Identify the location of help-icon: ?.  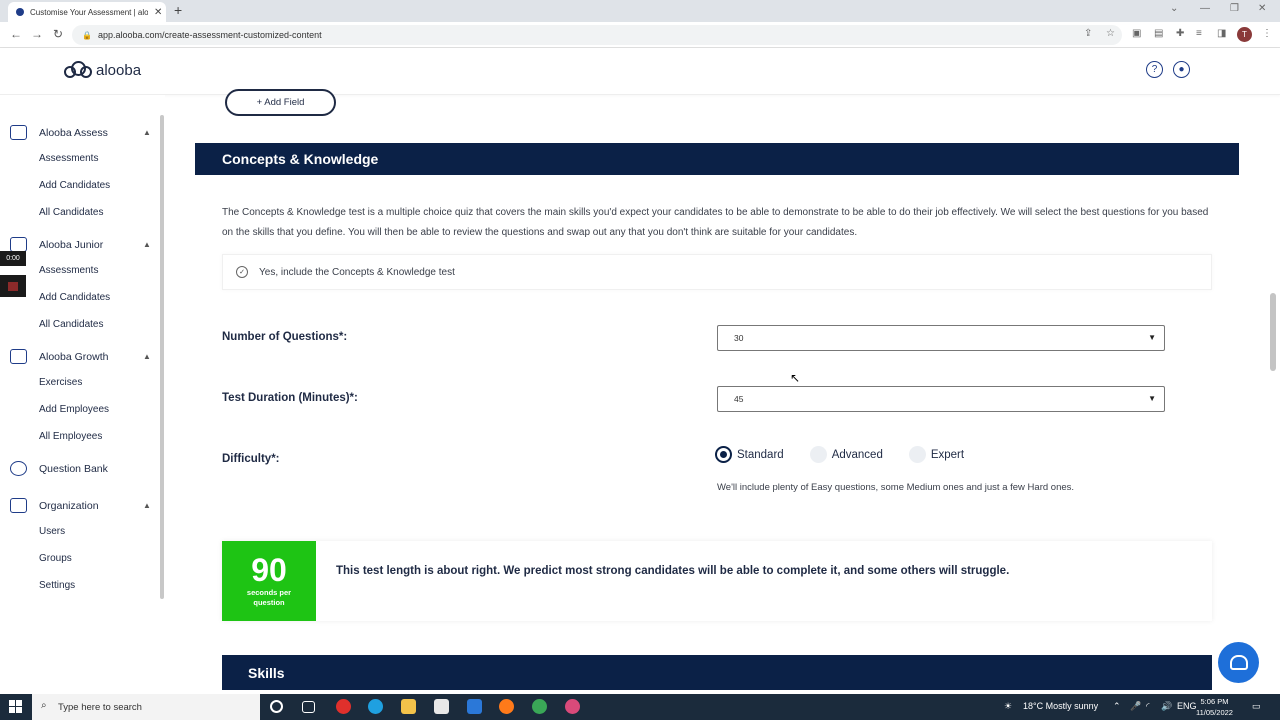
(1154, 69).